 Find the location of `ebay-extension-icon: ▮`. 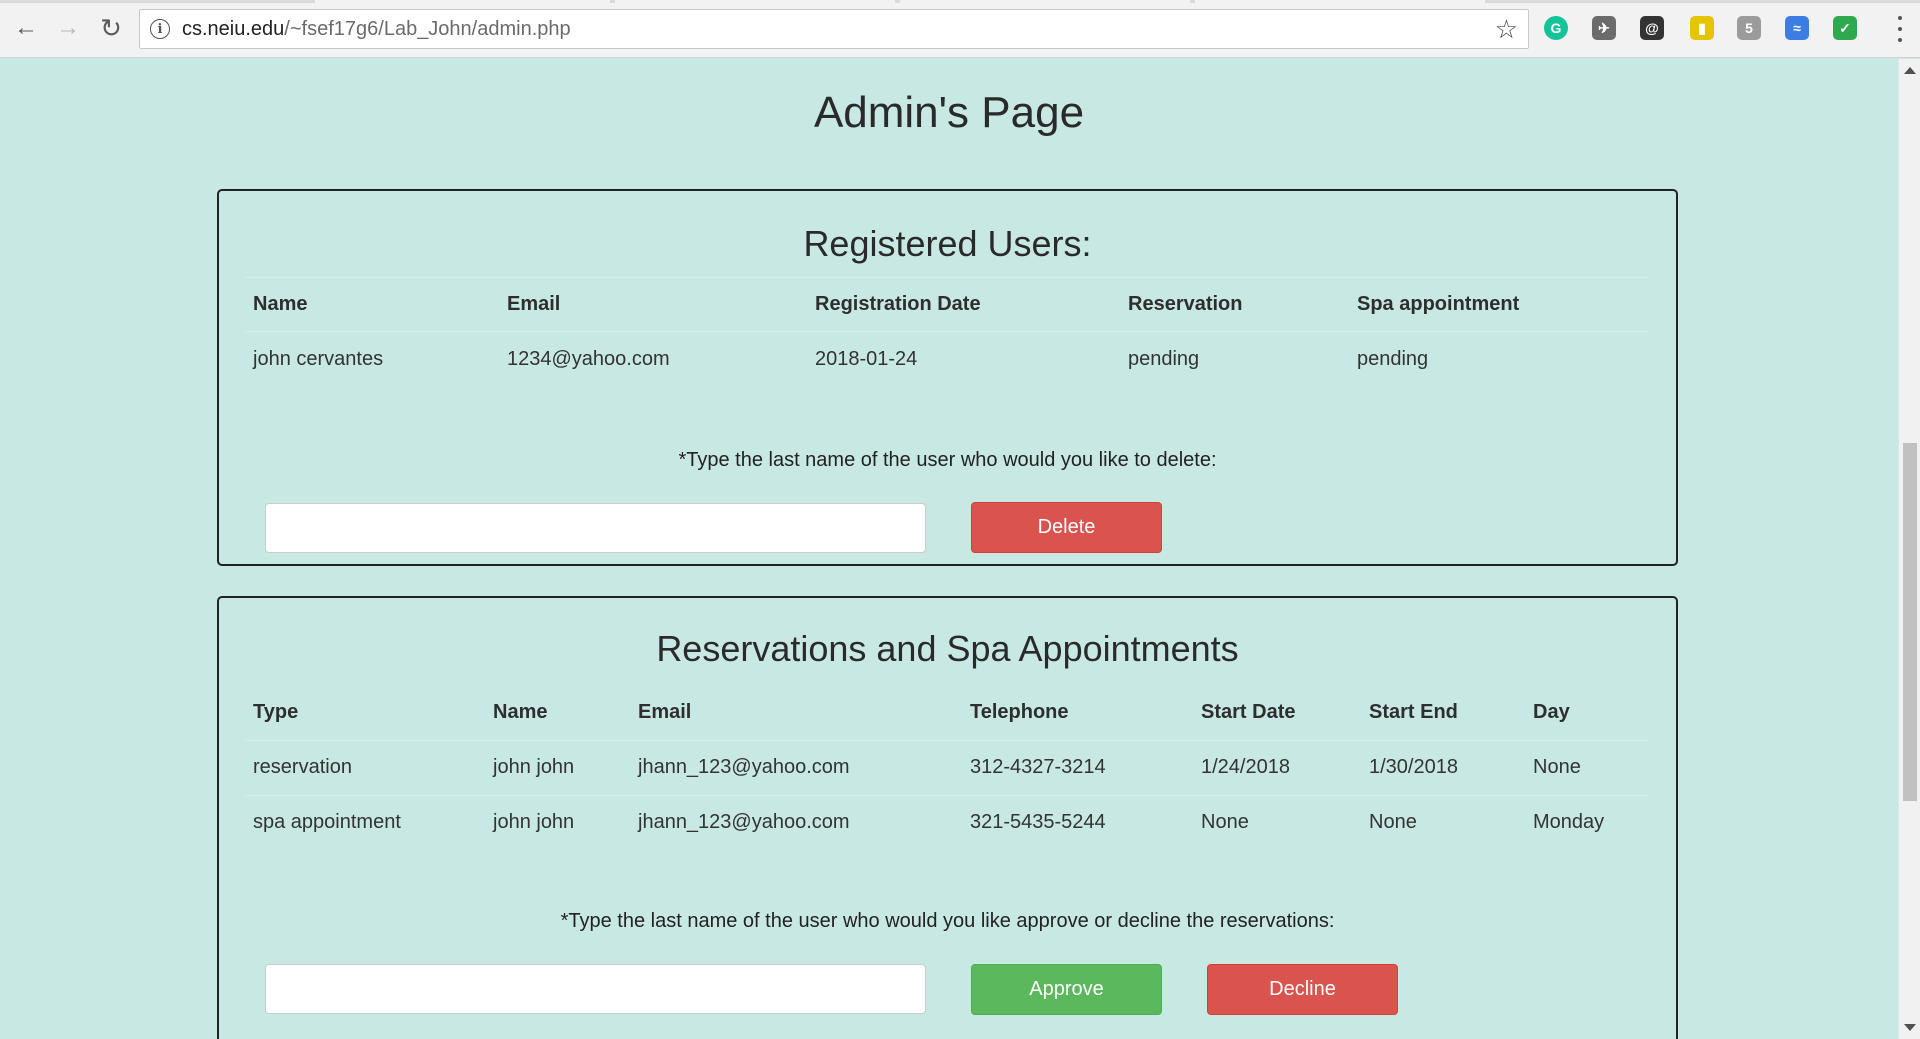

ebay-extension-icon: ▮ is located at coordinates (1702, 28).